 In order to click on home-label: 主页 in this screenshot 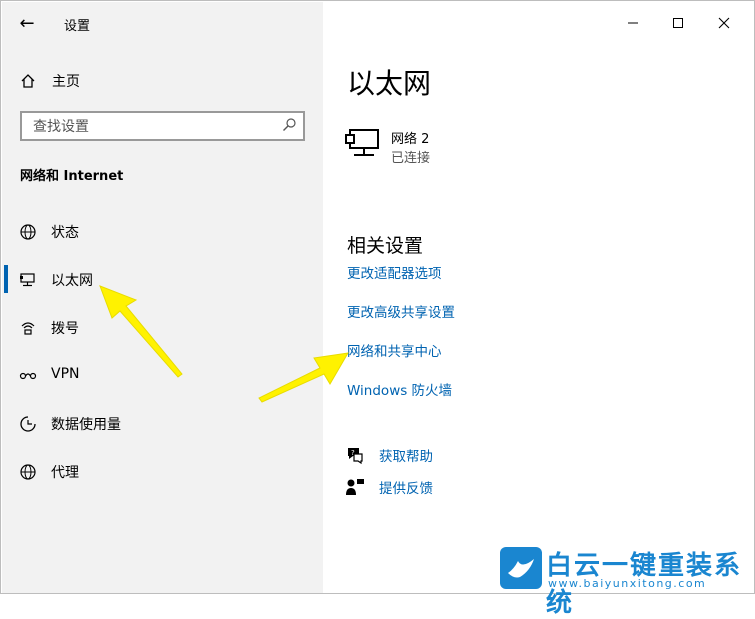, I will do `click(66, 82)`.